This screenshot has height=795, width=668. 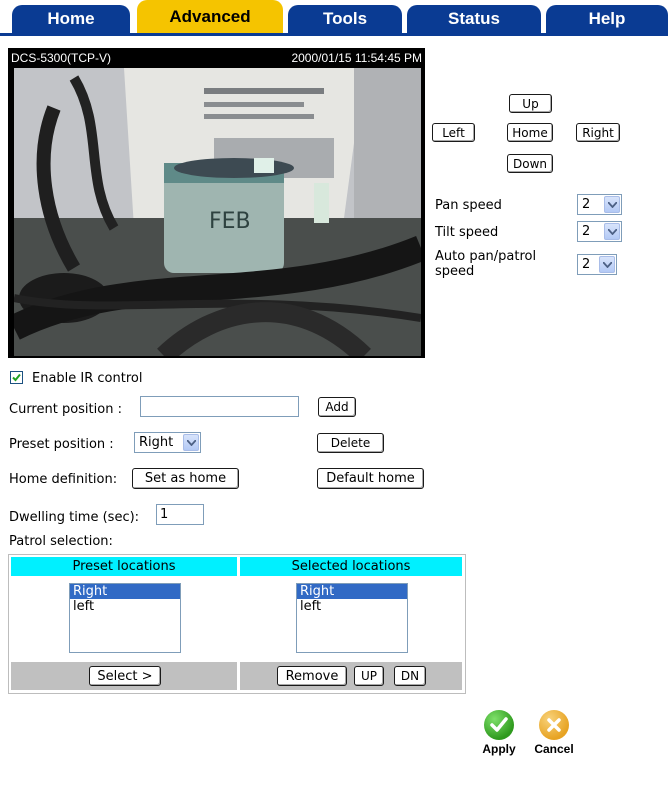 What do you see at coordinates (410, 676) in the screenshot?
I see `move-down-button: DN` at bounding box center [410, 676].